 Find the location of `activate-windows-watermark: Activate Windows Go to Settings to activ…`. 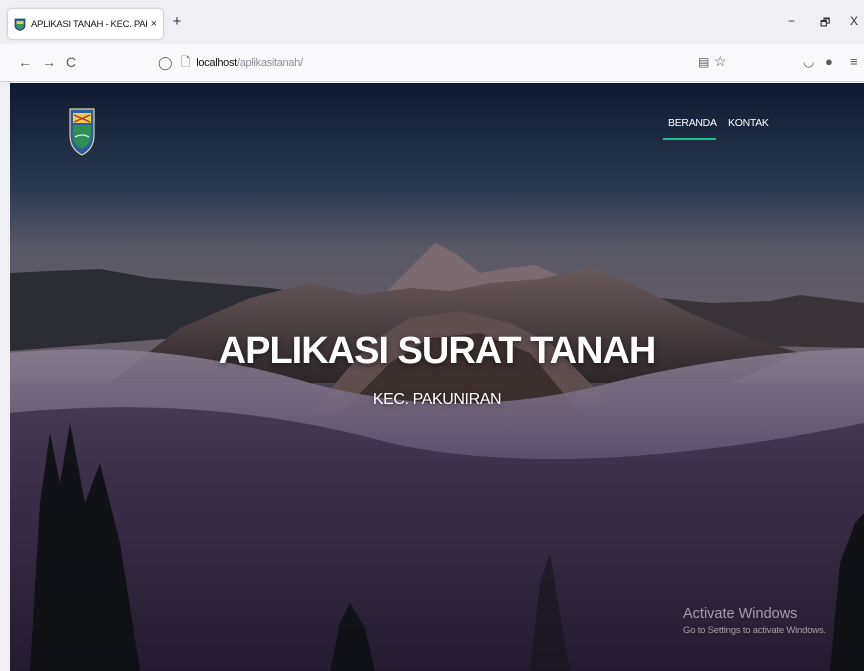

activate-windows-watermark: Activate Windows Go to Settings to activ… is located at coordinates (754, 621).